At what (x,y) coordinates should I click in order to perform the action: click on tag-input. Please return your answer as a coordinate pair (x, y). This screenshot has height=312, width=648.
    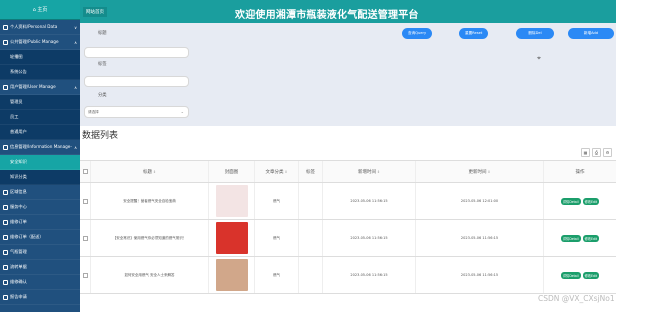
    Looking at the image, I should click on (136, 81).